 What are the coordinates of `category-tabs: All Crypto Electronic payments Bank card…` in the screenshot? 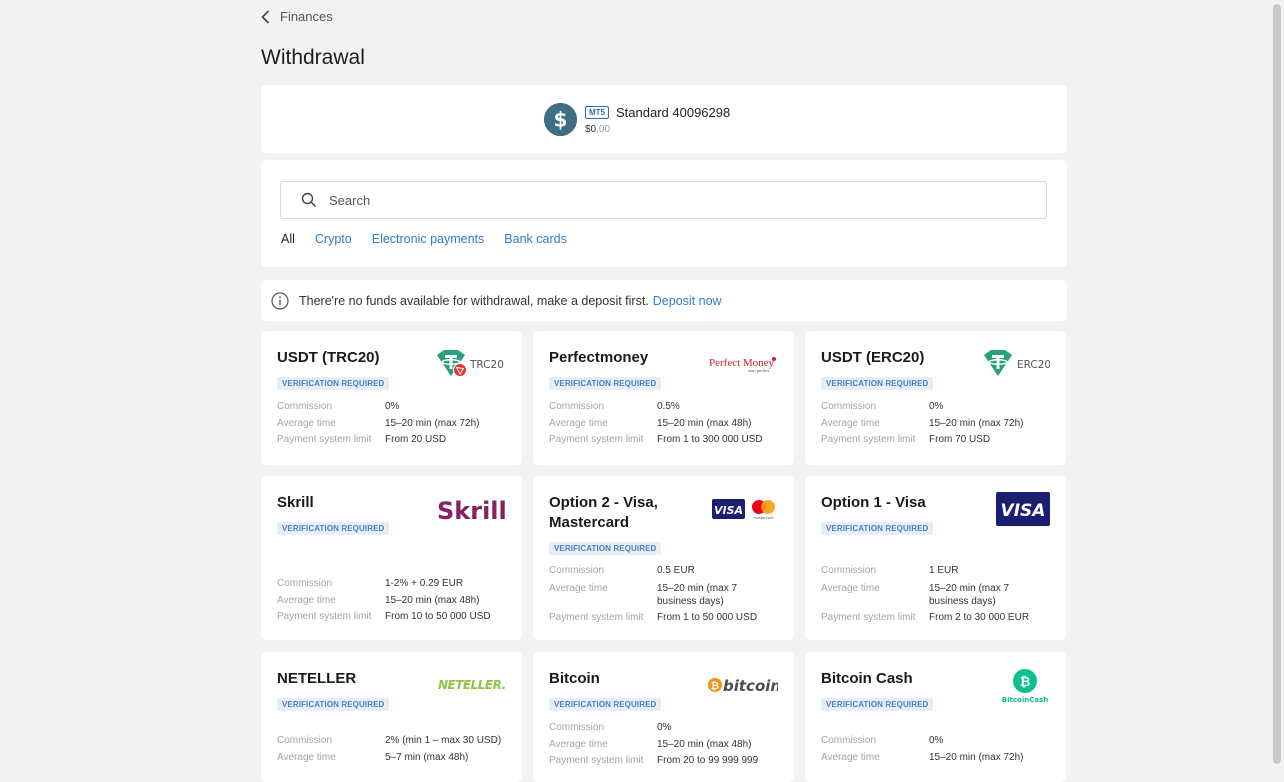 It's located at (424, 239).